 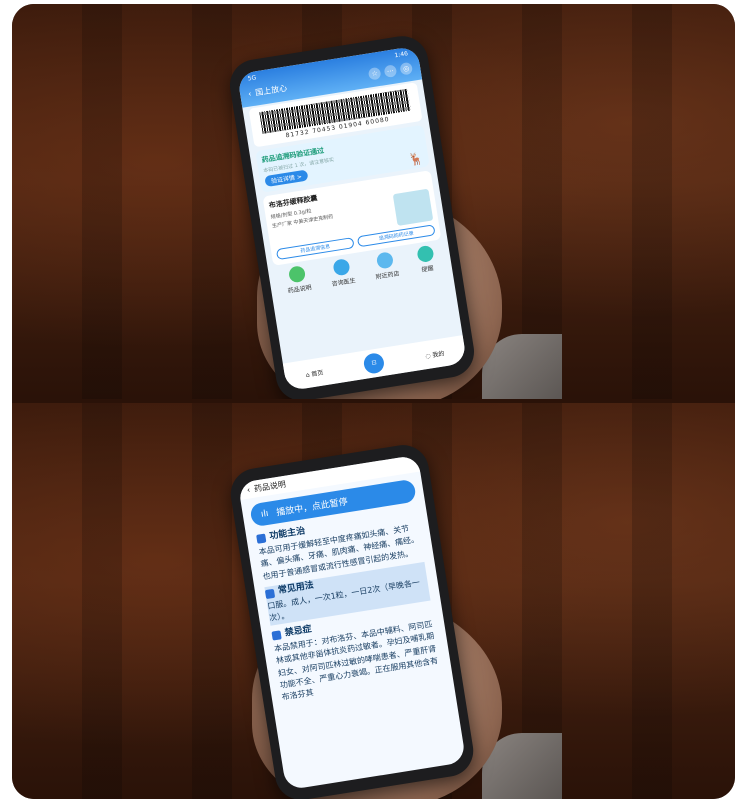 What do you see at coordinates (428, 269) in the screenshot?
I see `feature-label: 提醒` at bounding box center [428, 269].